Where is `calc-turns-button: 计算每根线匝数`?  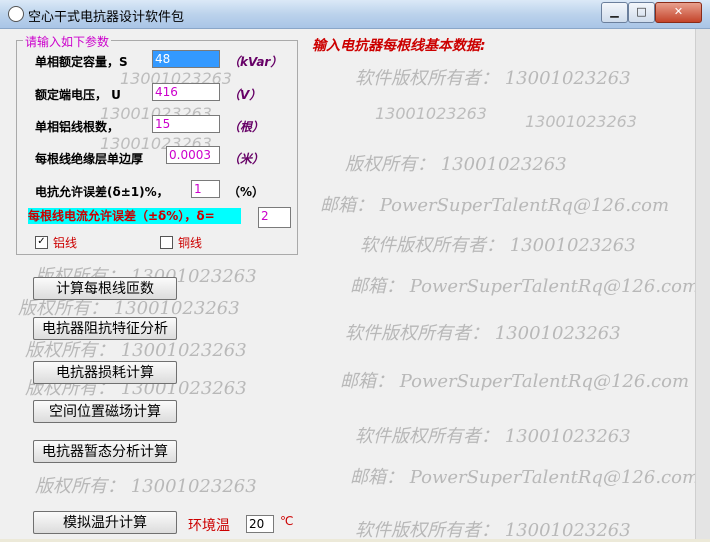
calc-turns-button: 计算每根线匝数 is located at coordinates (105, 288).